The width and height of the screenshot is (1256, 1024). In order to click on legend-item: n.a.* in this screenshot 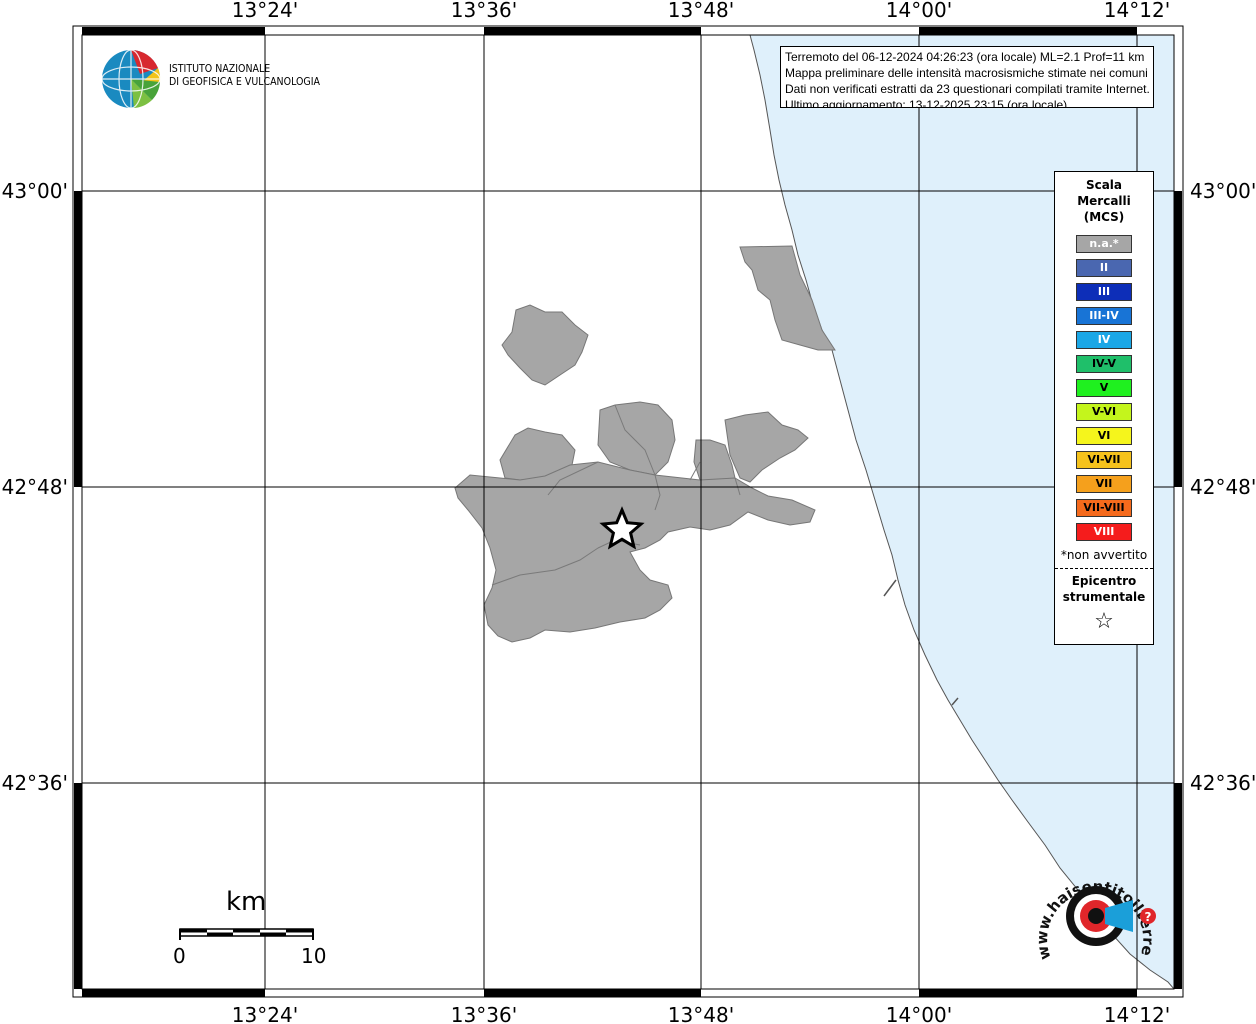, I will do `click(1104, 244)`.